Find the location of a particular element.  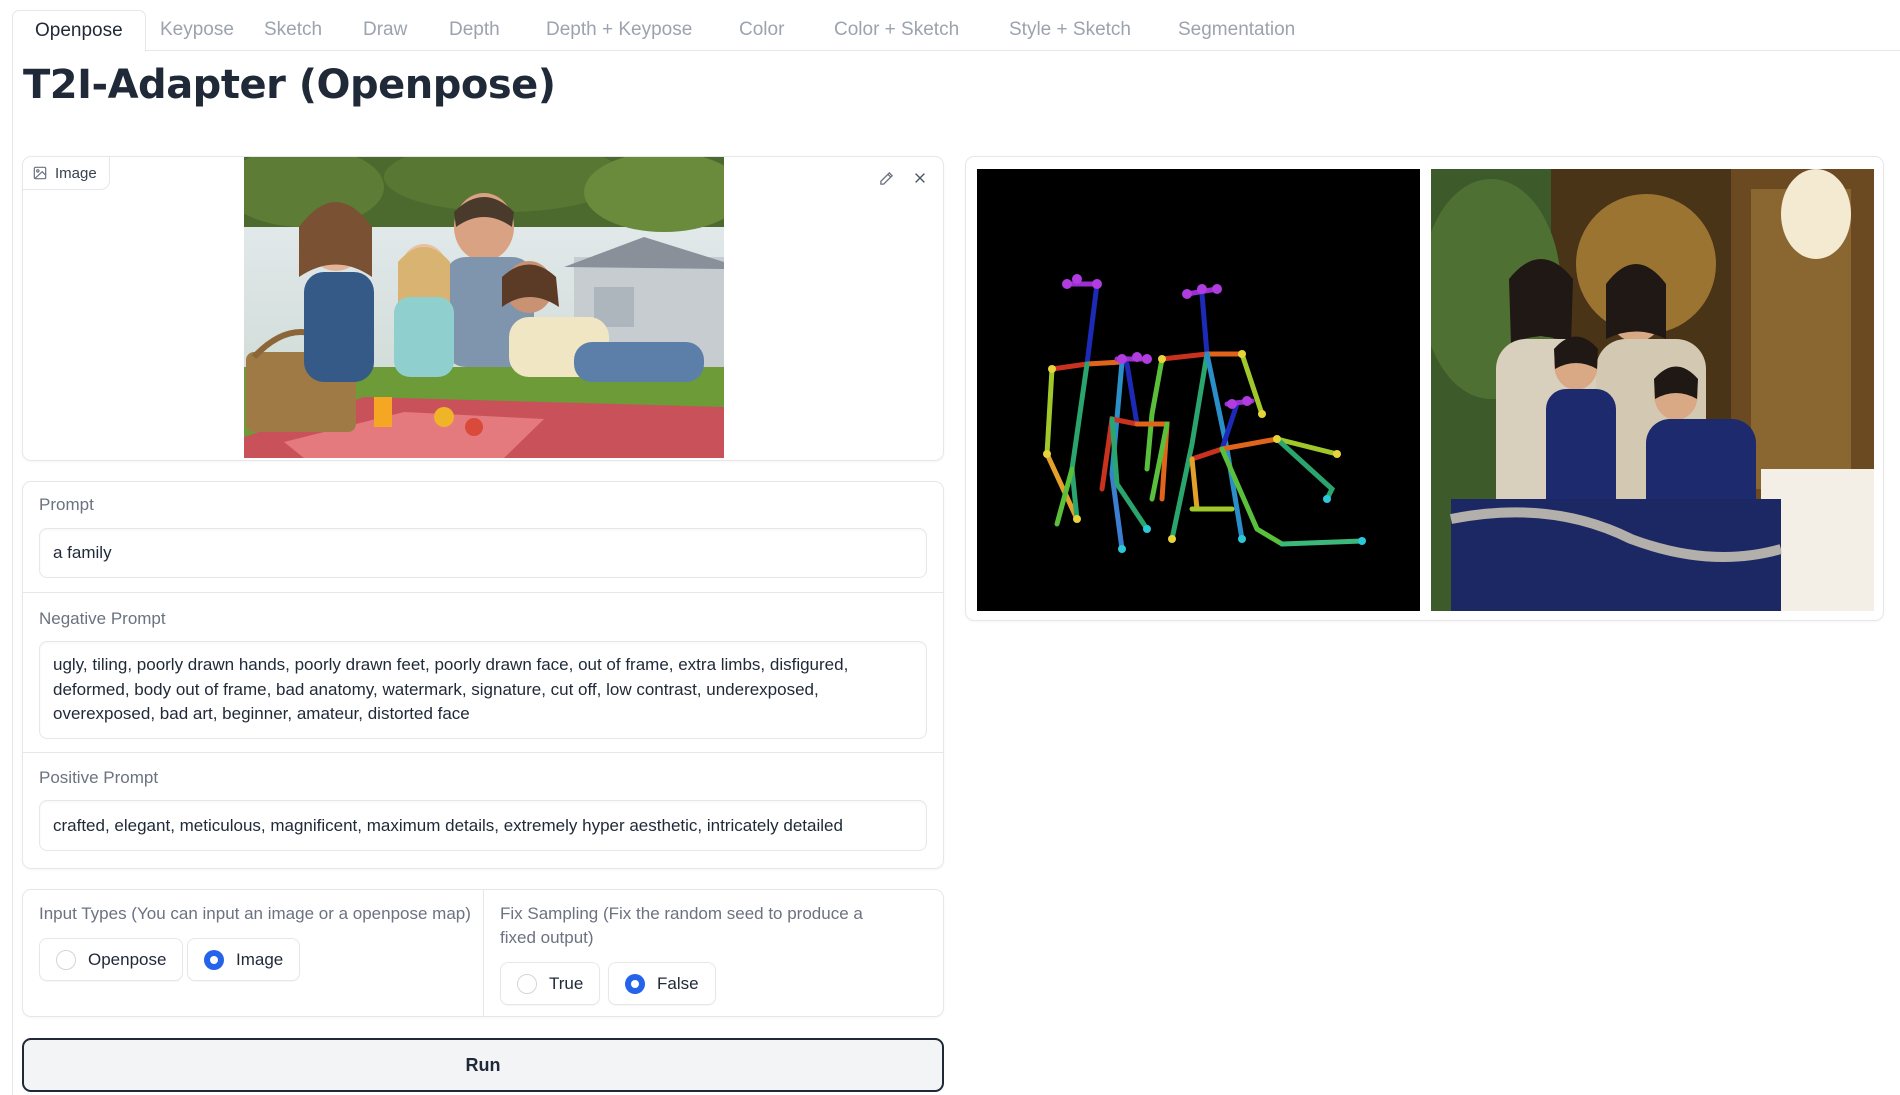

tab-depth-keypose: Depth + Keypose is located at coordinates (619, 30).